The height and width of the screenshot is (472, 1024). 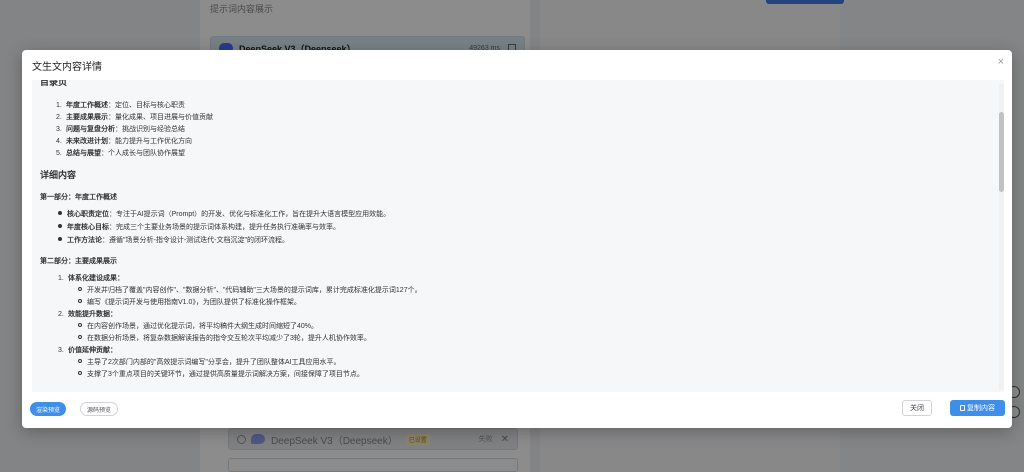 What do you see at coordinates (1001, 152) in the screenshot?
I see `scrollbar-thumb` at bounding box center [1001, 152].